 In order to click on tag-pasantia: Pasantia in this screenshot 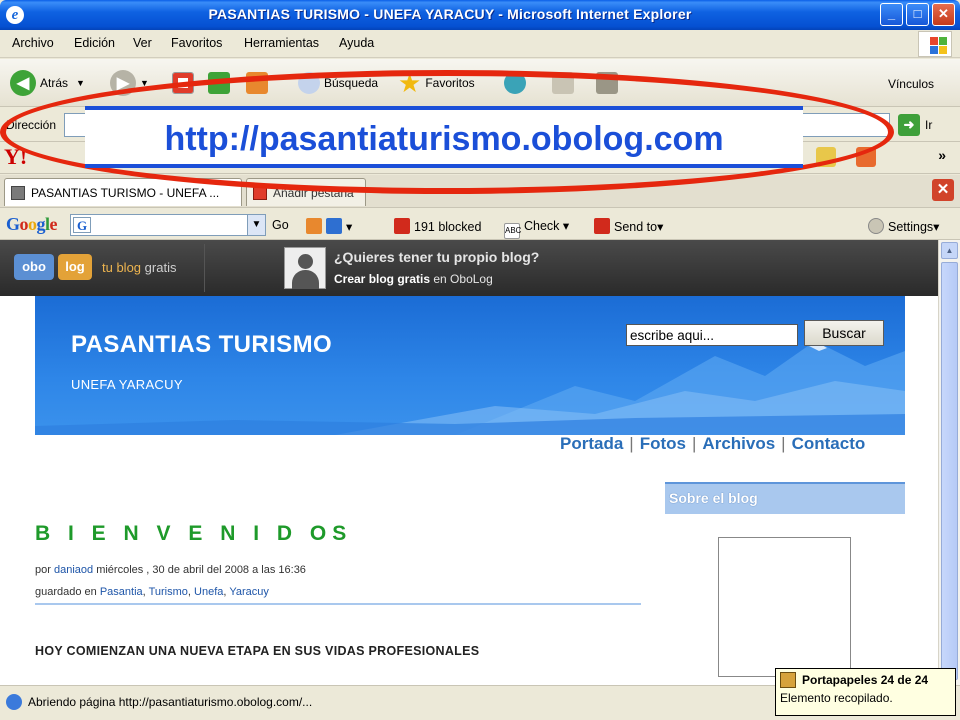, I will do `click(121, 592)`.